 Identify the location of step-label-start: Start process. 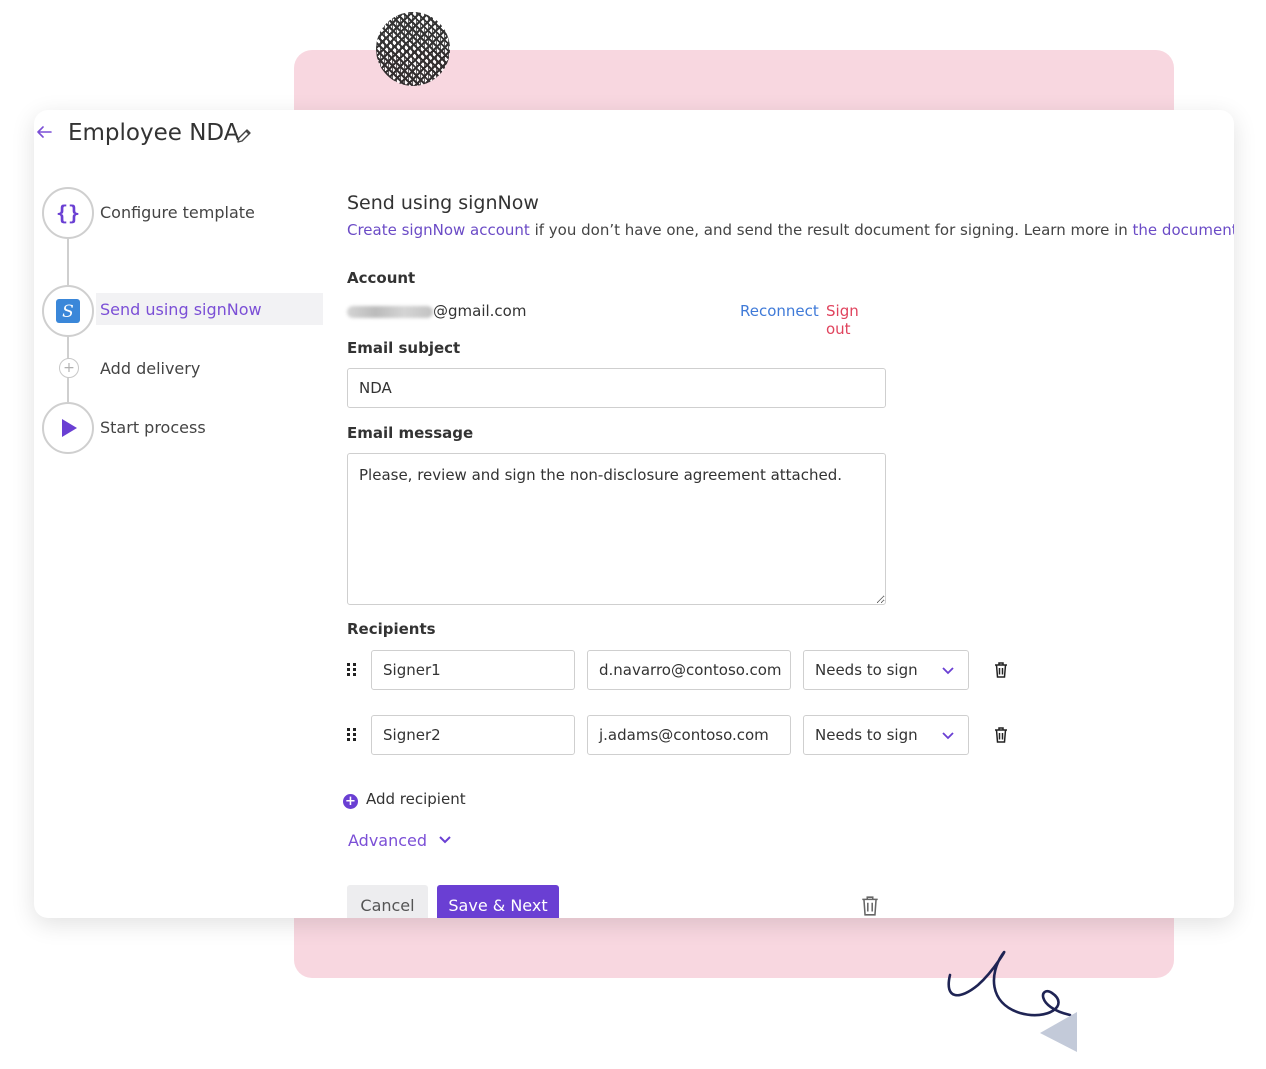
(153, 427).